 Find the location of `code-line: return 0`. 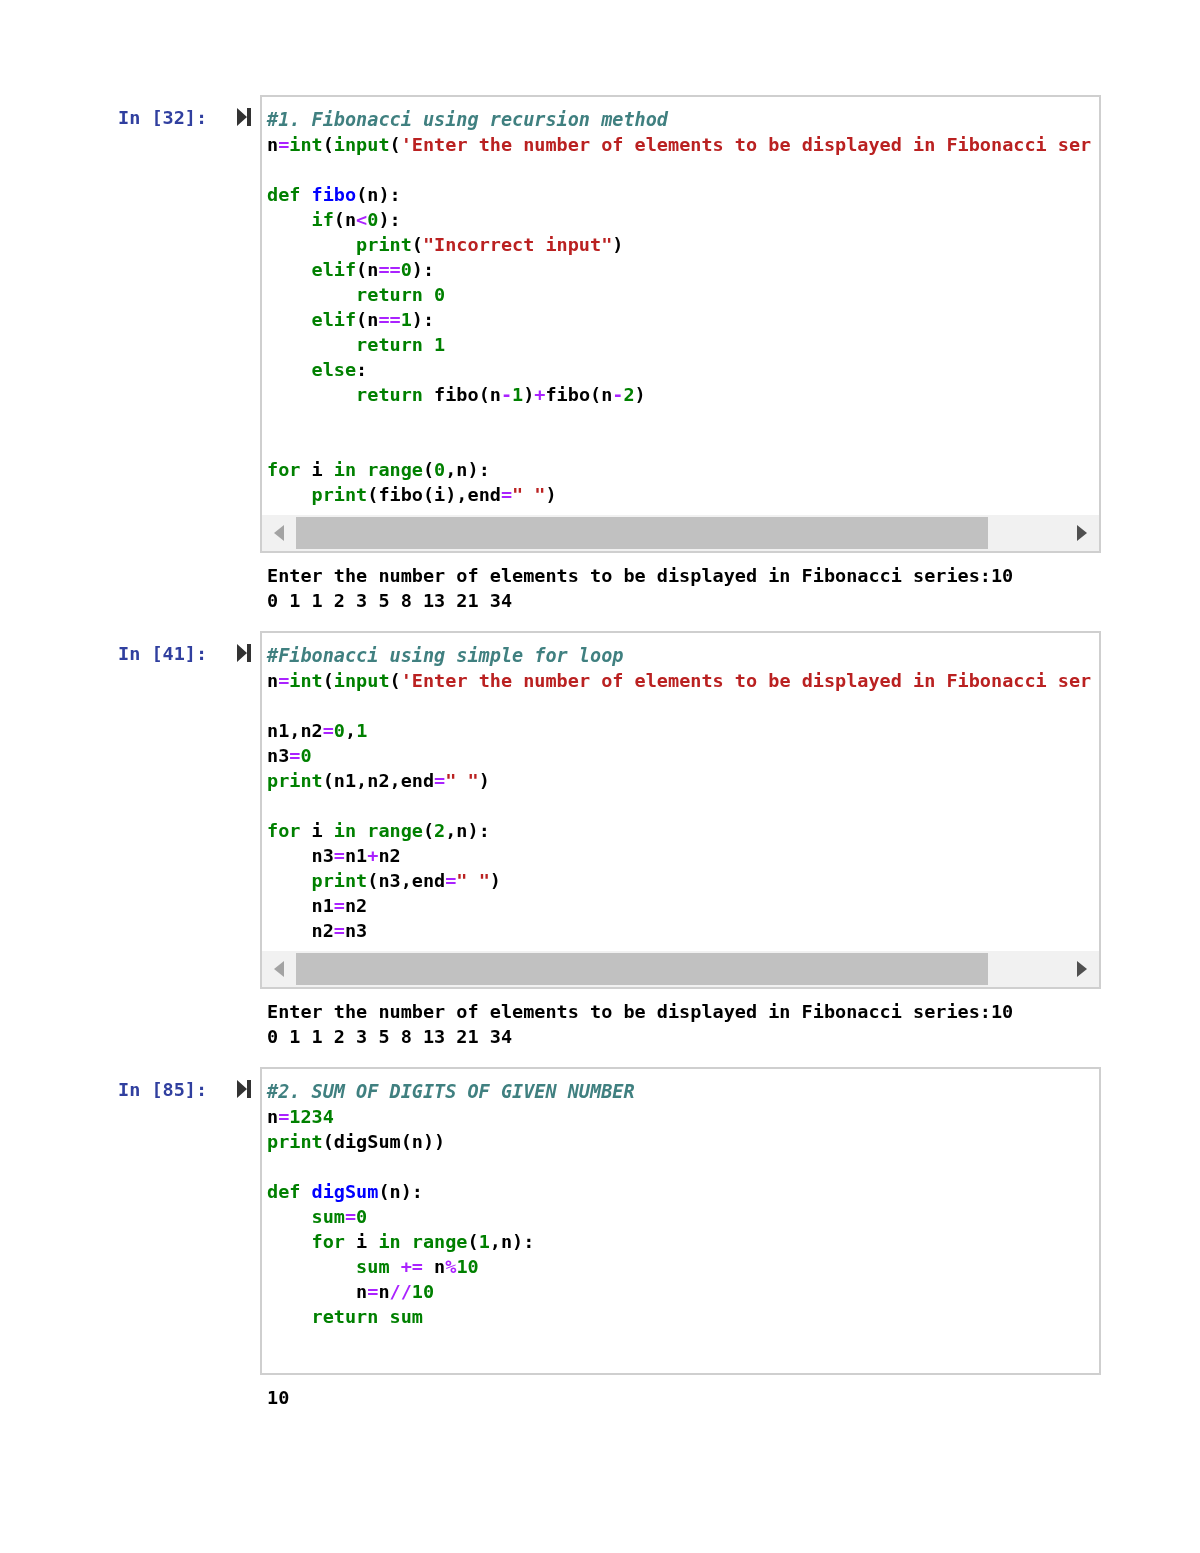

code-line: return 0 is located at coordinates (401, 295).